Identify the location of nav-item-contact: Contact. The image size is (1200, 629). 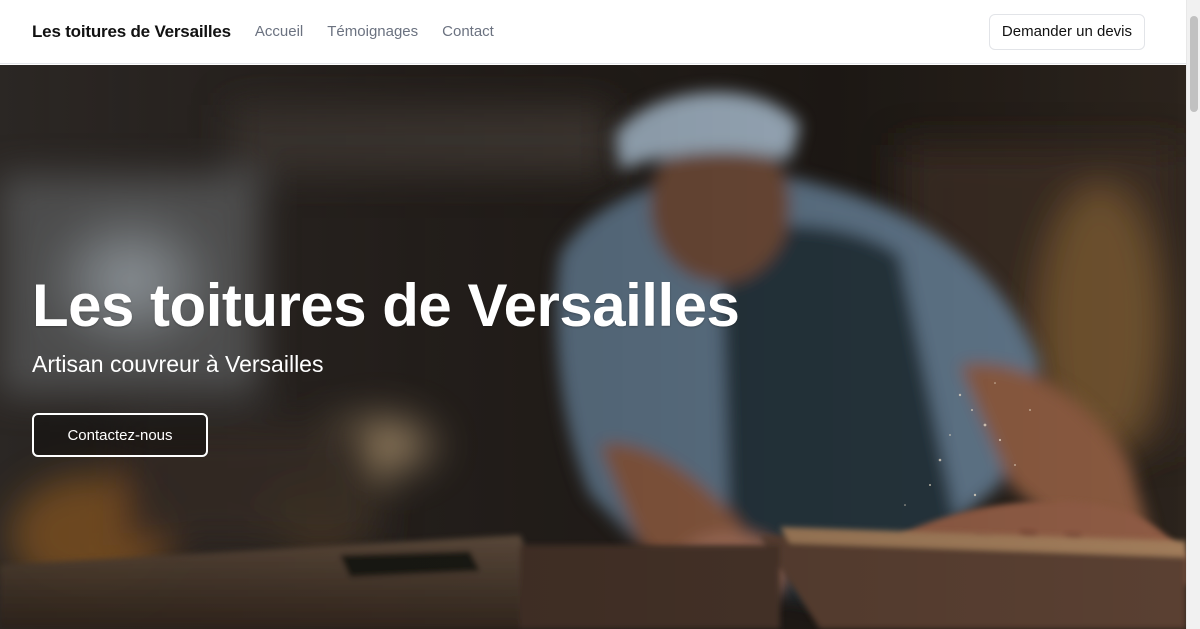
(468, 31).